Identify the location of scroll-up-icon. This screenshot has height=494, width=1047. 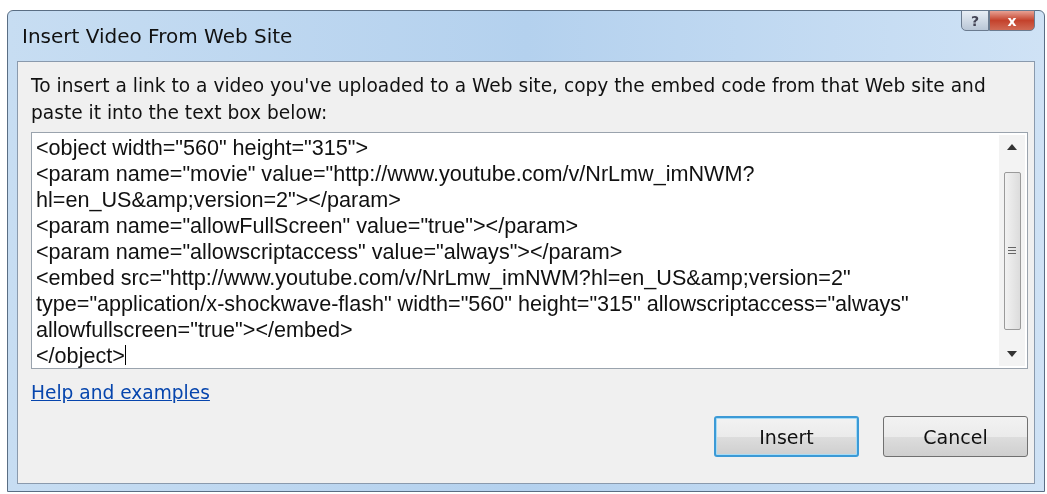
(1012, 147).